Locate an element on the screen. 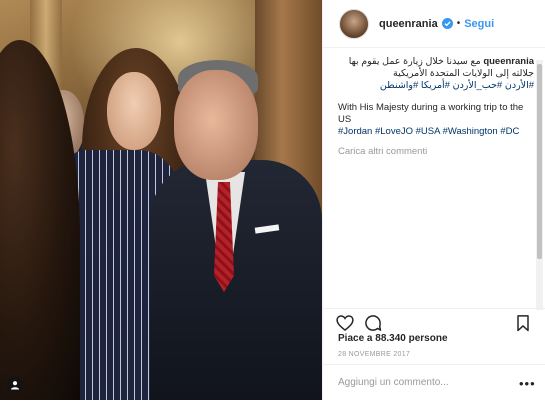 The width and height of the screenshot is (545, 401). person-icon is located at coordinates (15, 385).